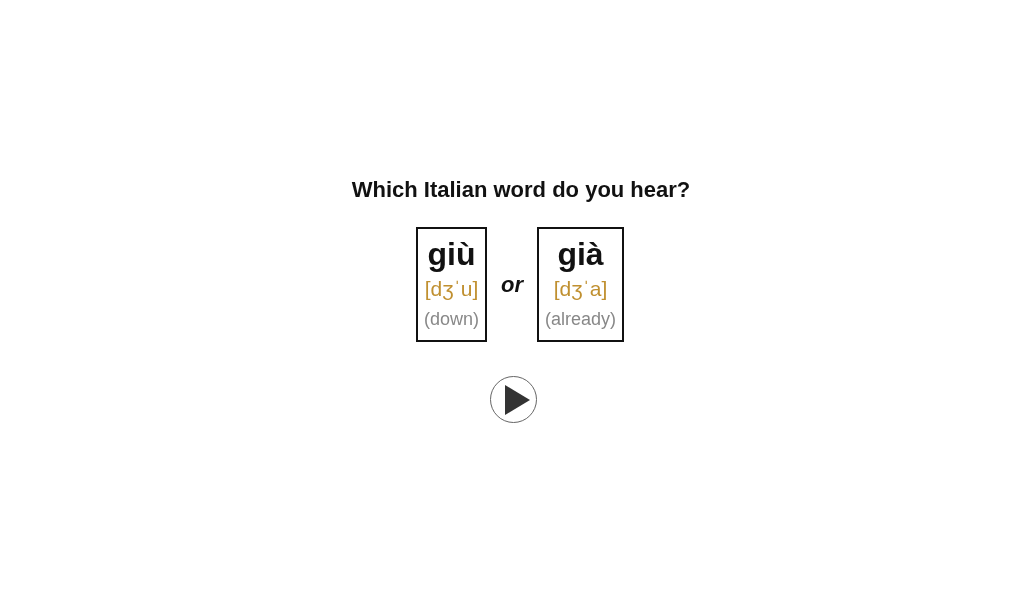 The height and width of the screenshot is (597, 1024). What do you see at coordinates (512, 284) in the screenshot?
I see `separator-text: or` at bounding box center [512, 284].